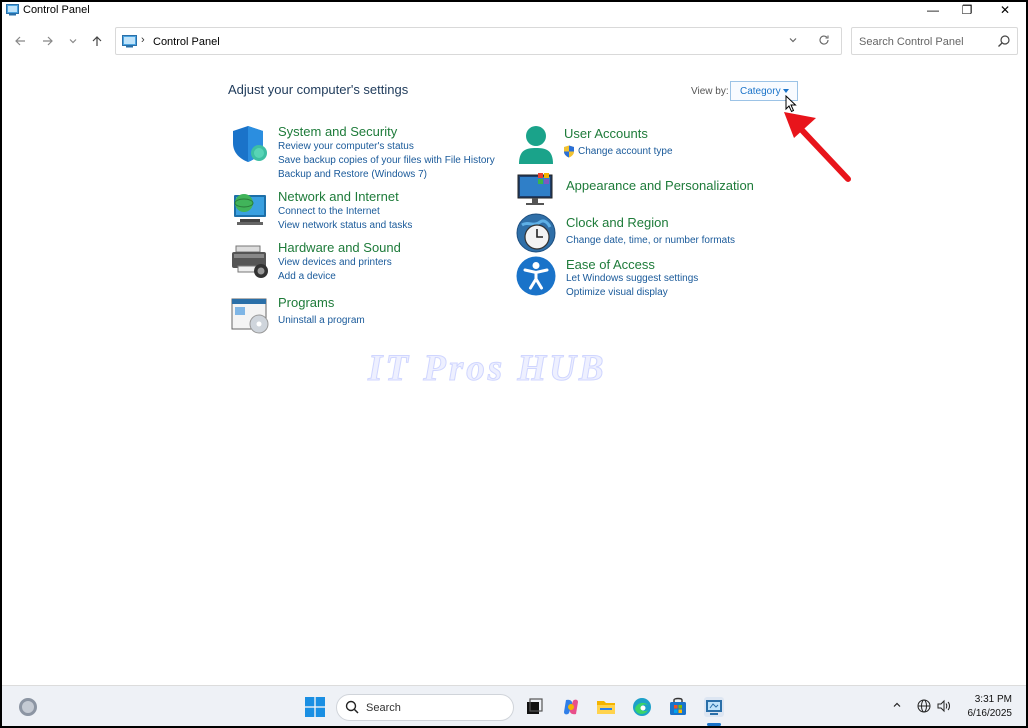 This screenshot has height=728, width=1028. Describe the element at coordinates (786, 91) in the screenshot. I see `dropdown-caret-icon` at that location.